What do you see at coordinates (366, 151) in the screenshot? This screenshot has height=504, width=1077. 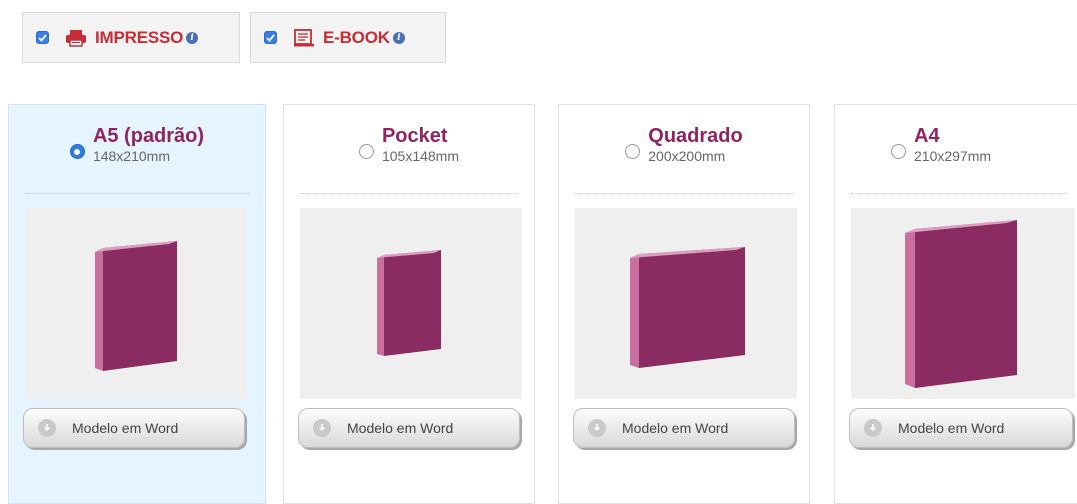 I see `size-radio-pocket` at bounding box center [366, 151].